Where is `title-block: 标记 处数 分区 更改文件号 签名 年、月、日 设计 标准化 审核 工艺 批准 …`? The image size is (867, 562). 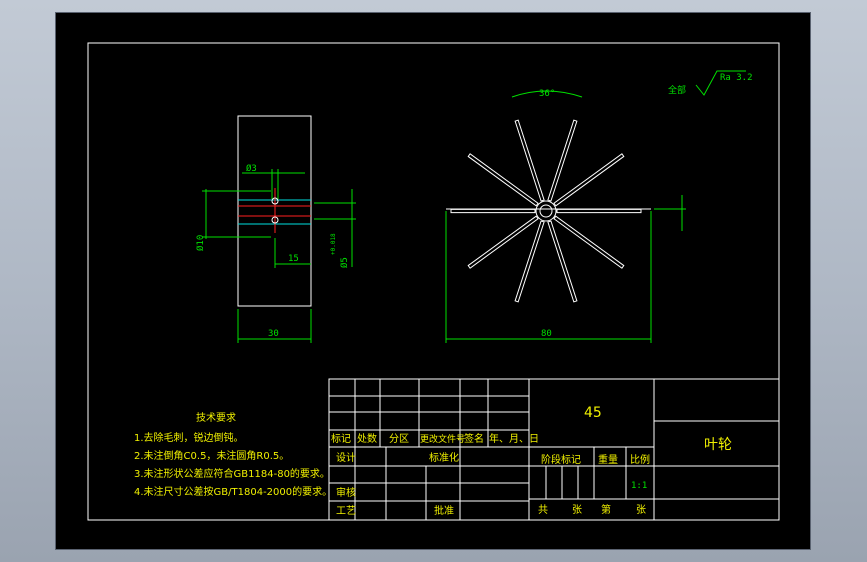
title-block: 标记 处数 分区 更改文件号 签名 年、月、日 设计 标准化 审核 工艺 批准 … is located at coordinates (554, 449).